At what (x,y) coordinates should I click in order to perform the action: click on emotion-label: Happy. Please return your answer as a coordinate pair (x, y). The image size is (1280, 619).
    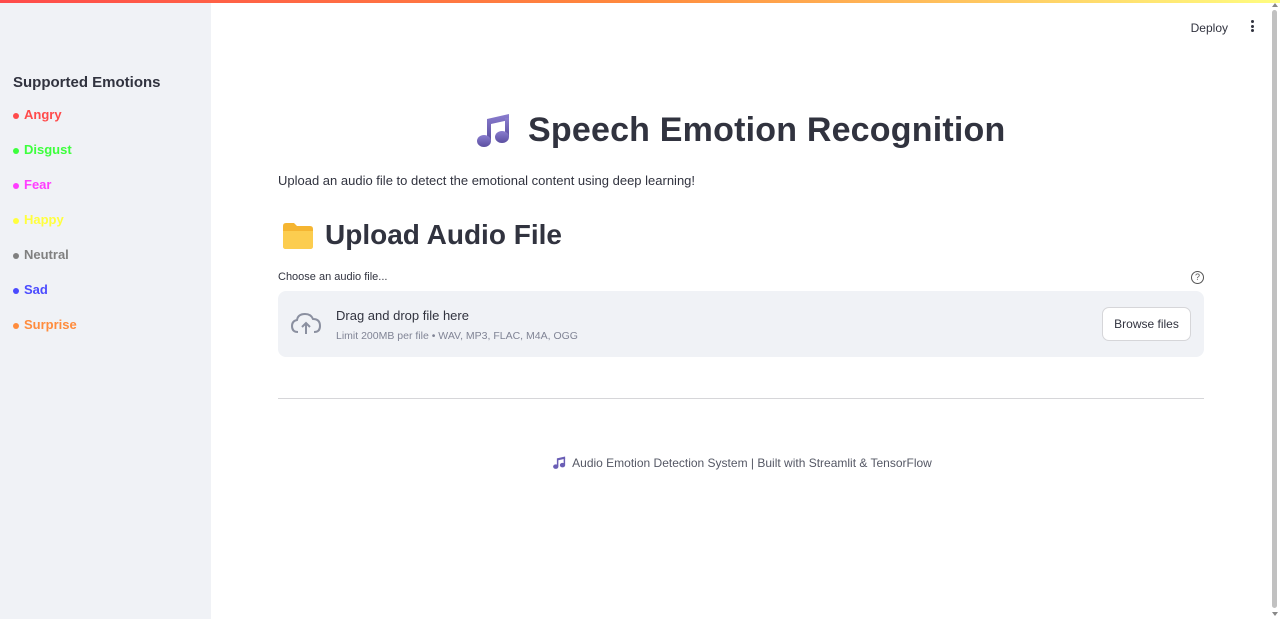
    Looking at the image, I should click on (44, 219).